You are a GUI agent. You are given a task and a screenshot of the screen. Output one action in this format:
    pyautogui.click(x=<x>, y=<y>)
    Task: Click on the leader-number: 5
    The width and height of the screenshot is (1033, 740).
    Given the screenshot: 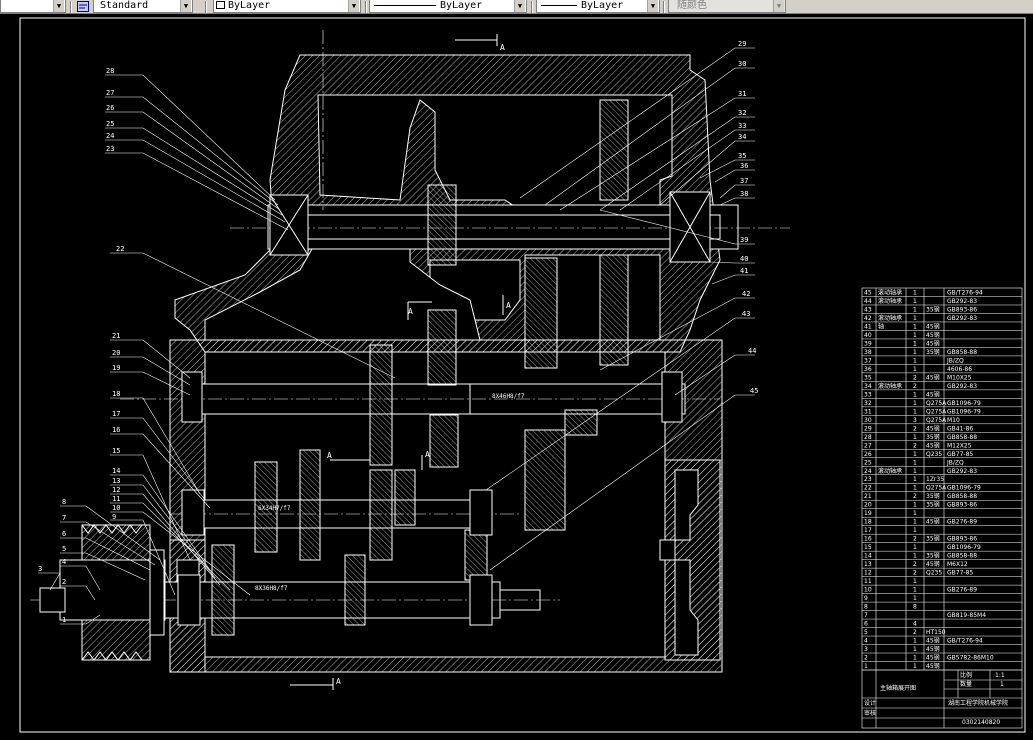 What is the action you would take?
    pyautogui.click(x=64, y=549)
    